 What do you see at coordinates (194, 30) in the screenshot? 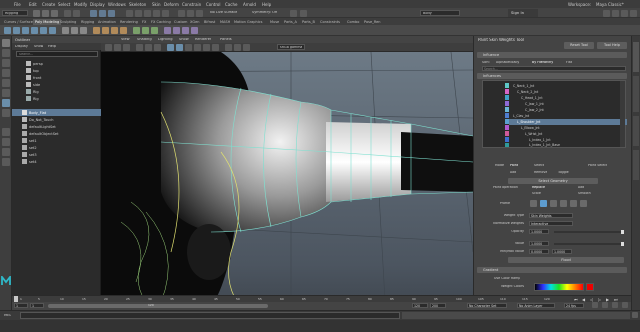
I see `automatic-map-icon` at bounding box center [194, 30].